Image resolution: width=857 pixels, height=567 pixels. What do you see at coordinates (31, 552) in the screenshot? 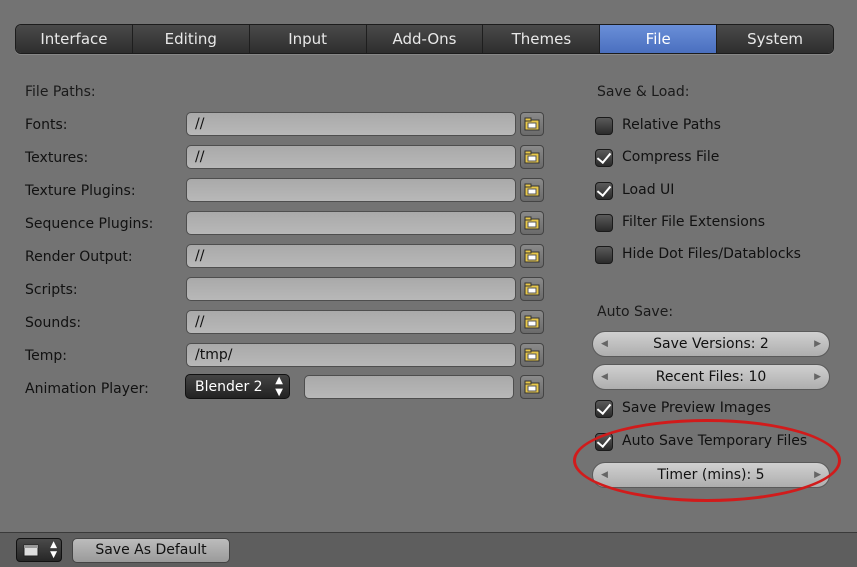
I see `editor-type-icon` at bounding box center [31, 552].